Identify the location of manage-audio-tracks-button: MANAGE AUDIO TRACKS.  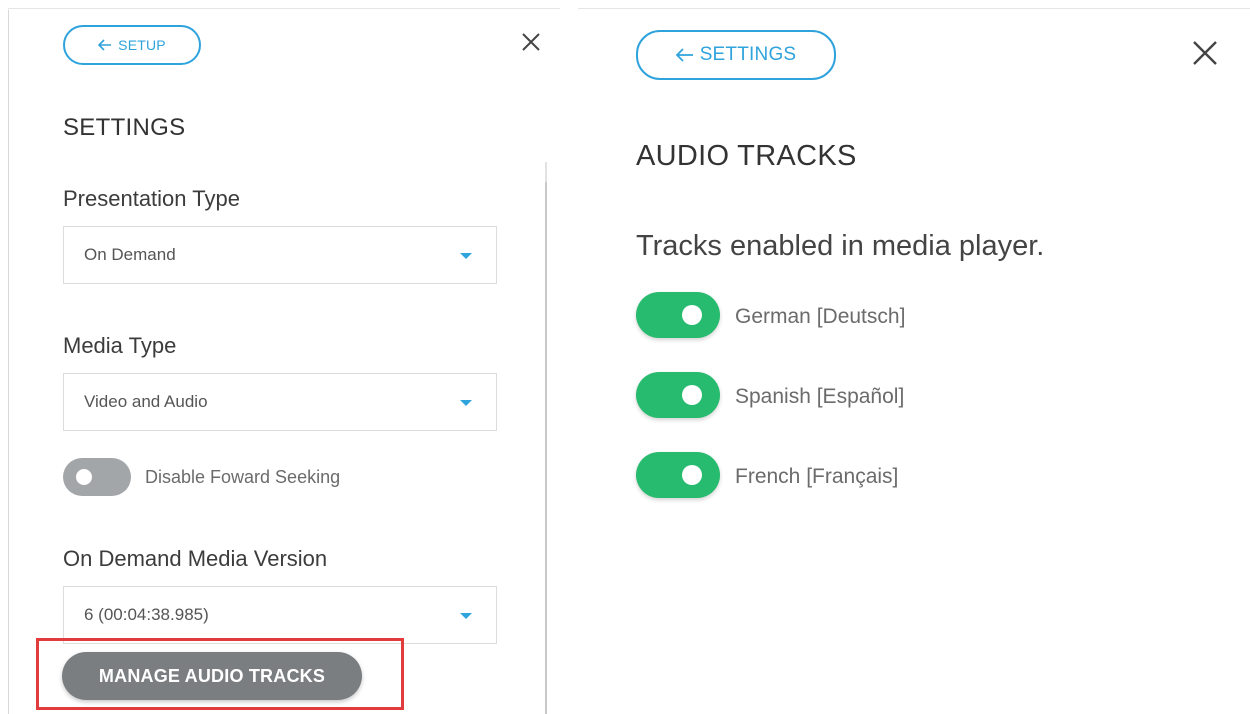
(212, 676).